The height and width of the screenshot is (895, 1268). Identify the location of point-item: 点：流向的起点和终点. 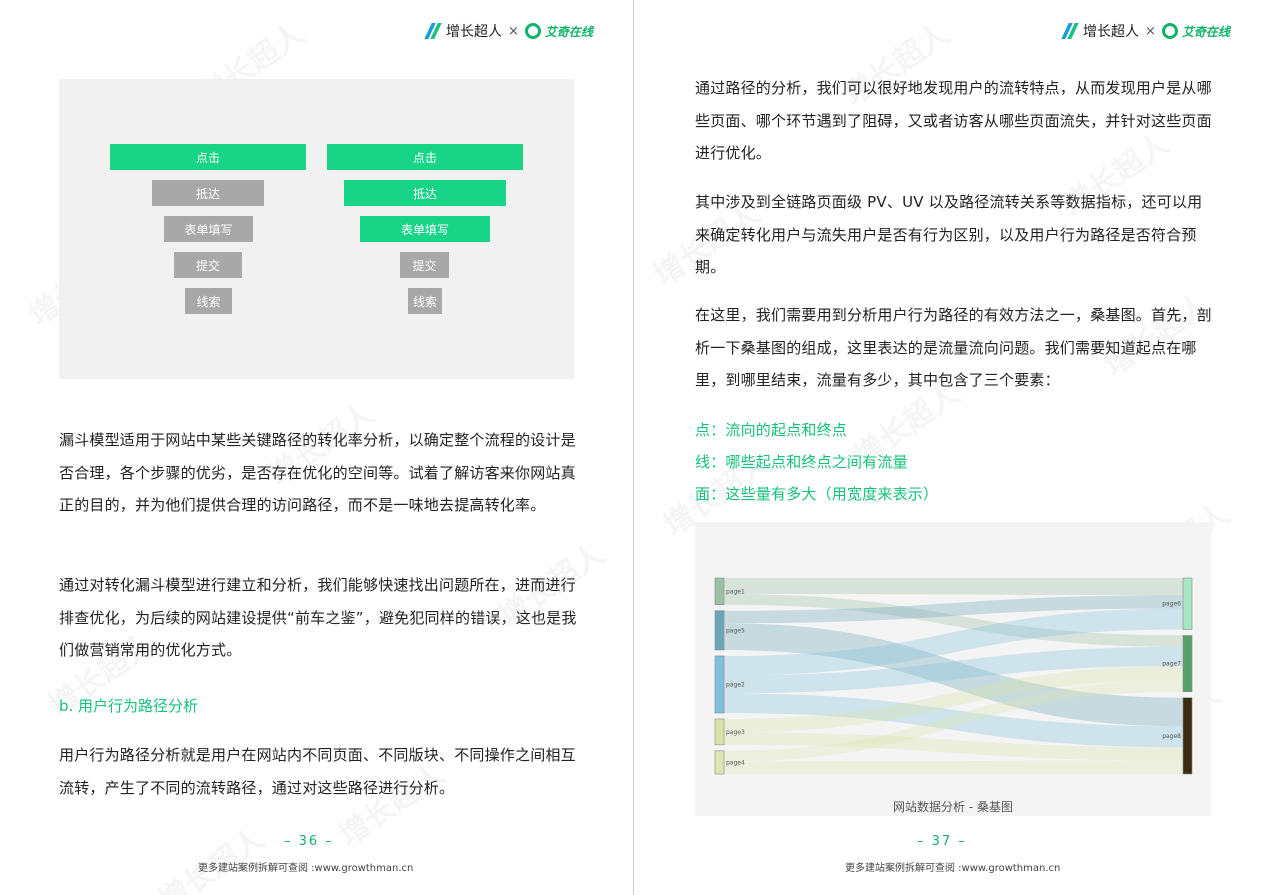
(771, 430).